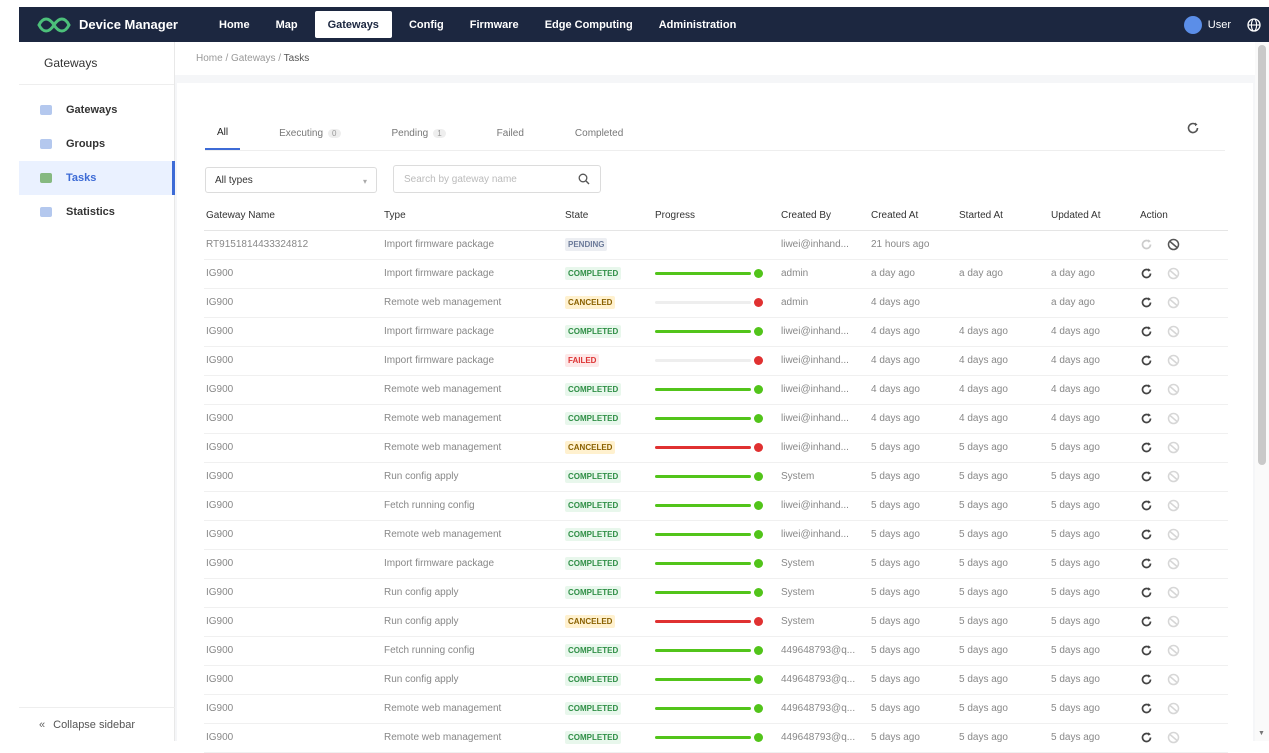 This screenshot has height=753, width=1269. I want to click on user-menu: User, so click(1226, 24).